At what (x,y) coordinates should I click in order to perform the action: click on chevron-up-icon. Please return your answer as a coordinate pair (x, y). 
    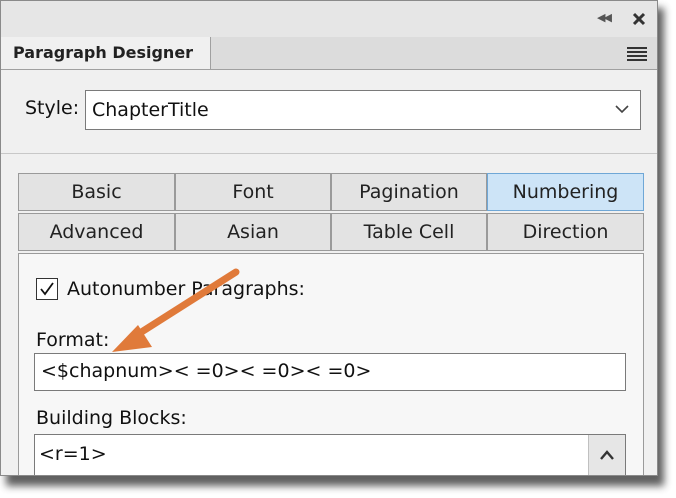
    Looking at the image, I should click on (607, 455).